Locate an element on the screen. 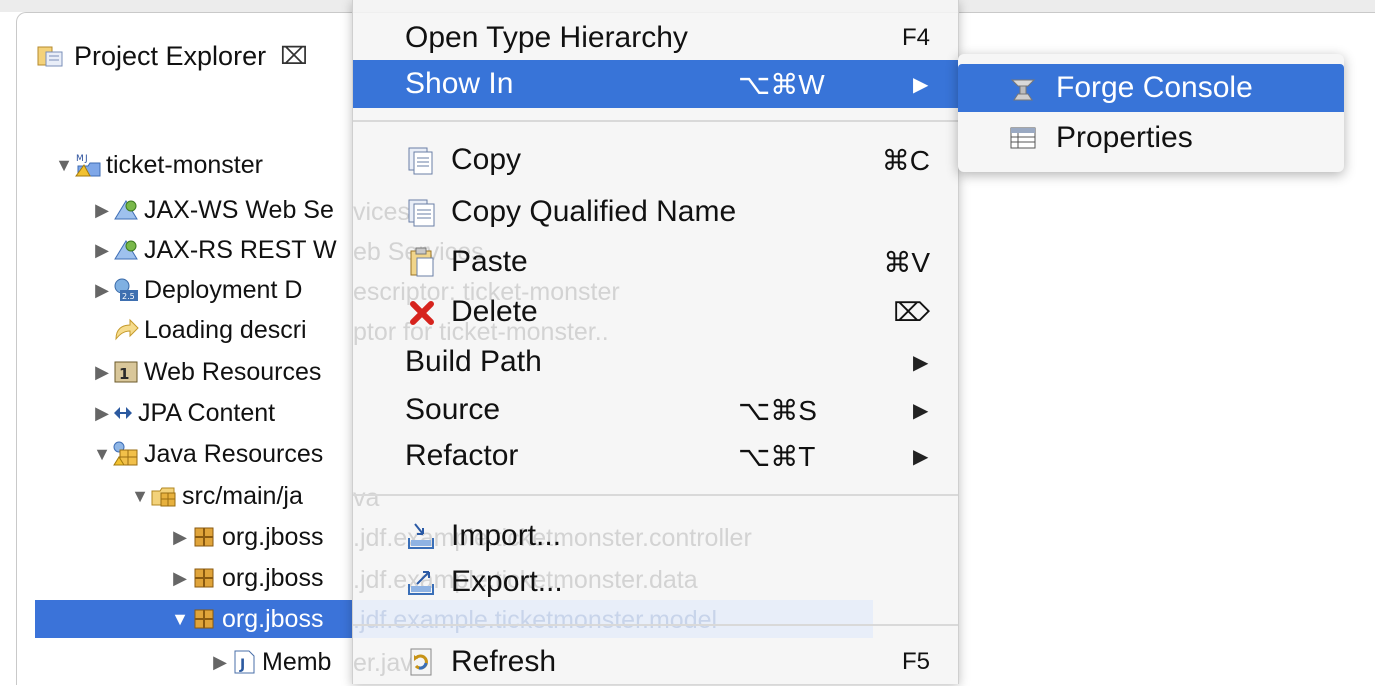 This screenshot has height=686, width=1375. menu-item-shortcut: ⌥⌘W is located at coordinates (781, 84).